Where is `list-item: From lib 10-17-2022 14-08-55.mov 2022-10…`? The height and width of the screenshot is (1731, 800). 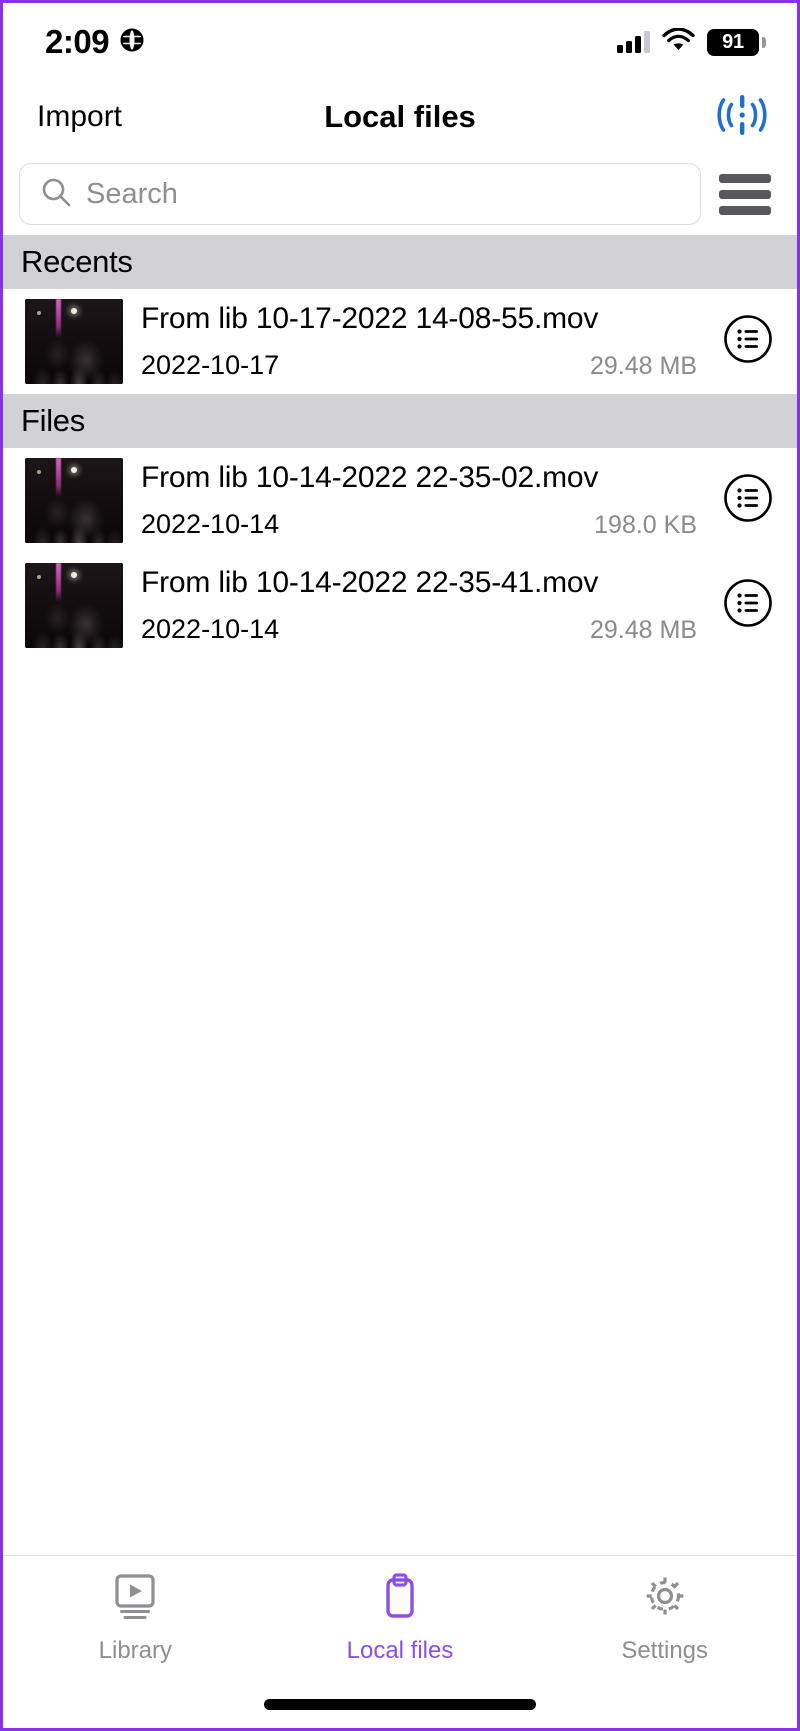 list-item: From lib 10-17-2022 14-08-55.mov 2022-10… is located at coordinates (400, 341).